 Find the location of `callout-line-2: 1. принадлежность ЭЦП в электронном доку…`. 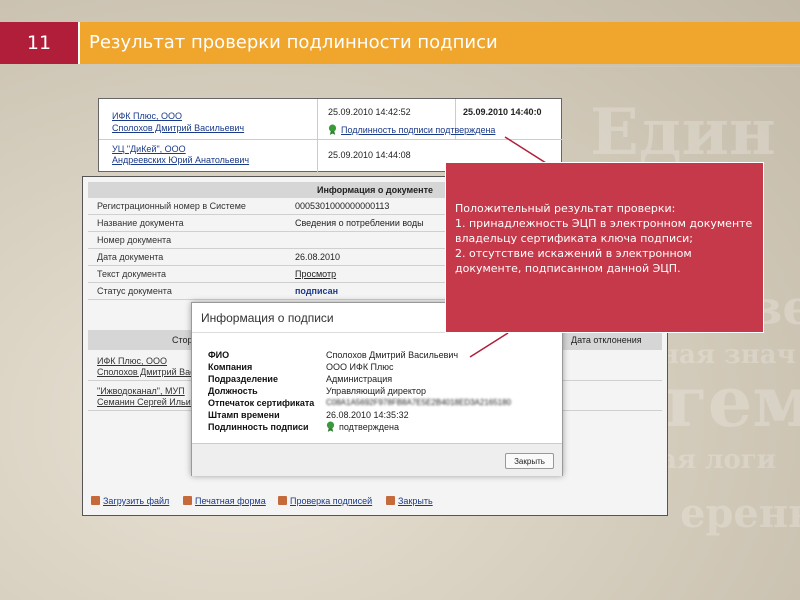

callout-line-2: 1. принадлежность ЭЦП в электронном доку… is located at coordinates (604, 231).